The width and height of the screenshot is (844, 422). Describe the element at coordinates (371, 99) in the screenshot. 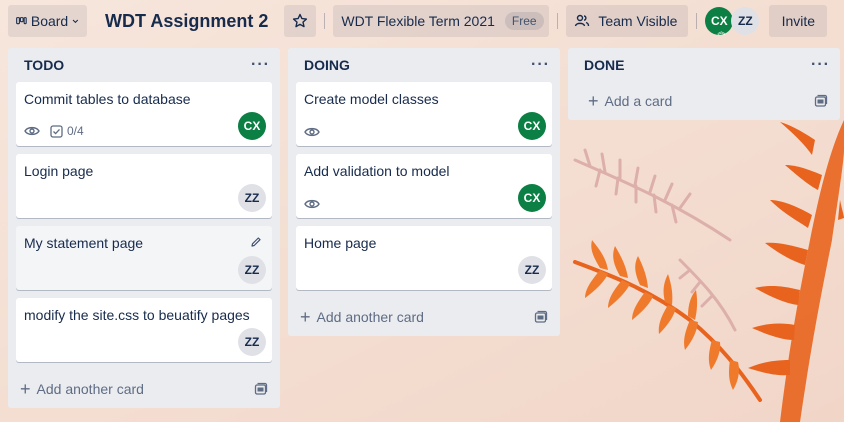

I see `card-title: Create model classes` at that location.